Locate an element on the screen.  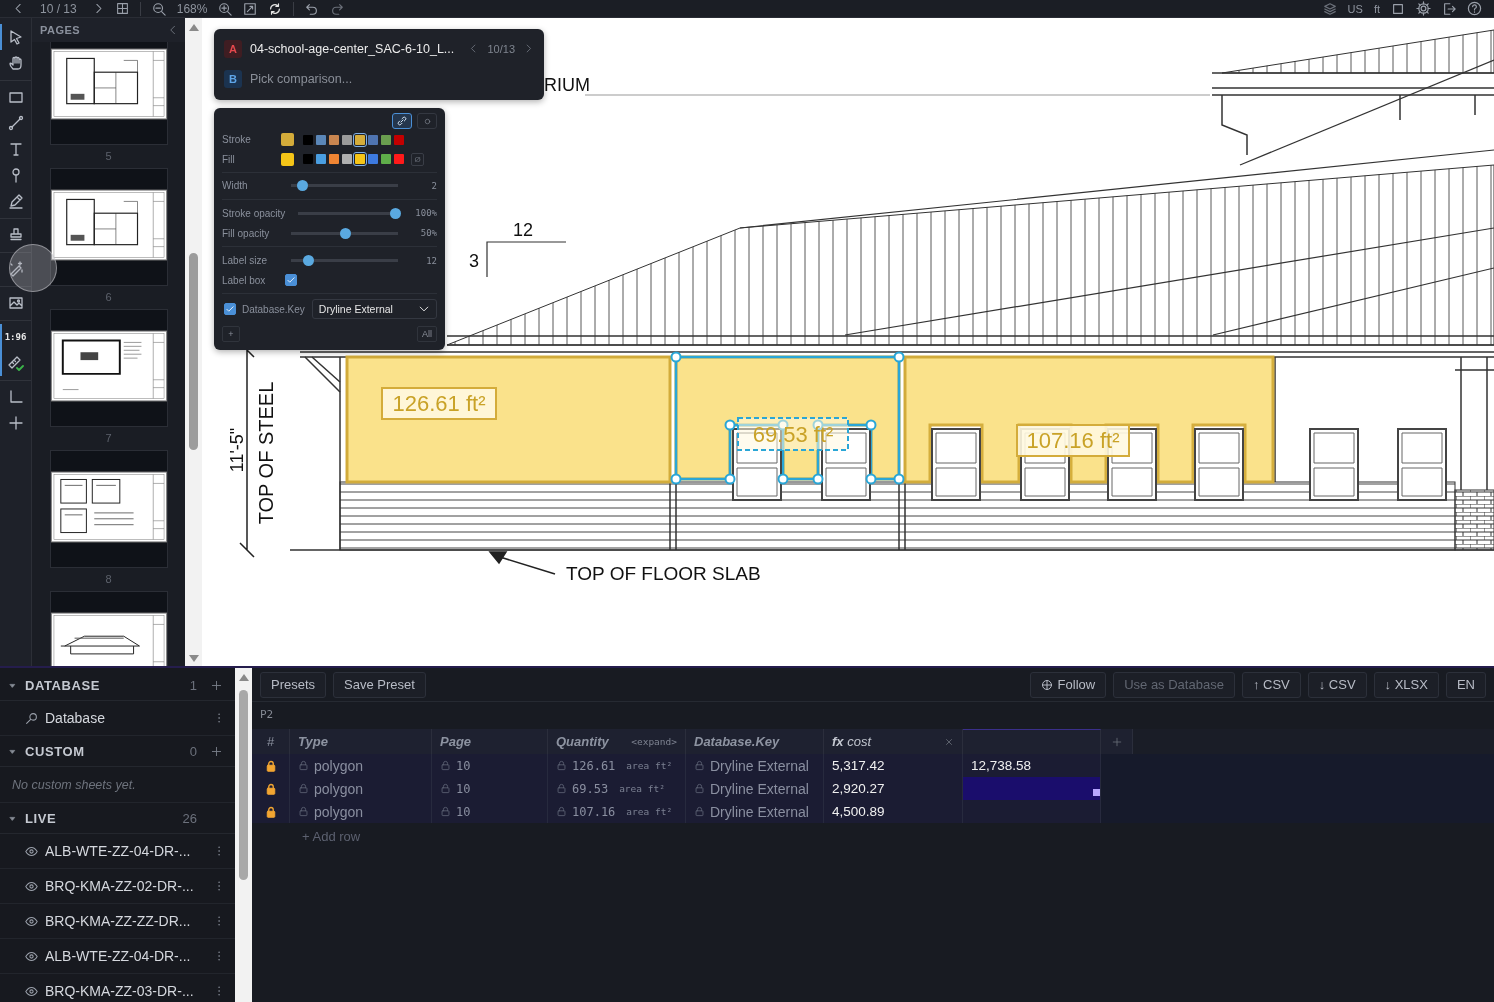
window-icon is located at coordinates (1398, 8).